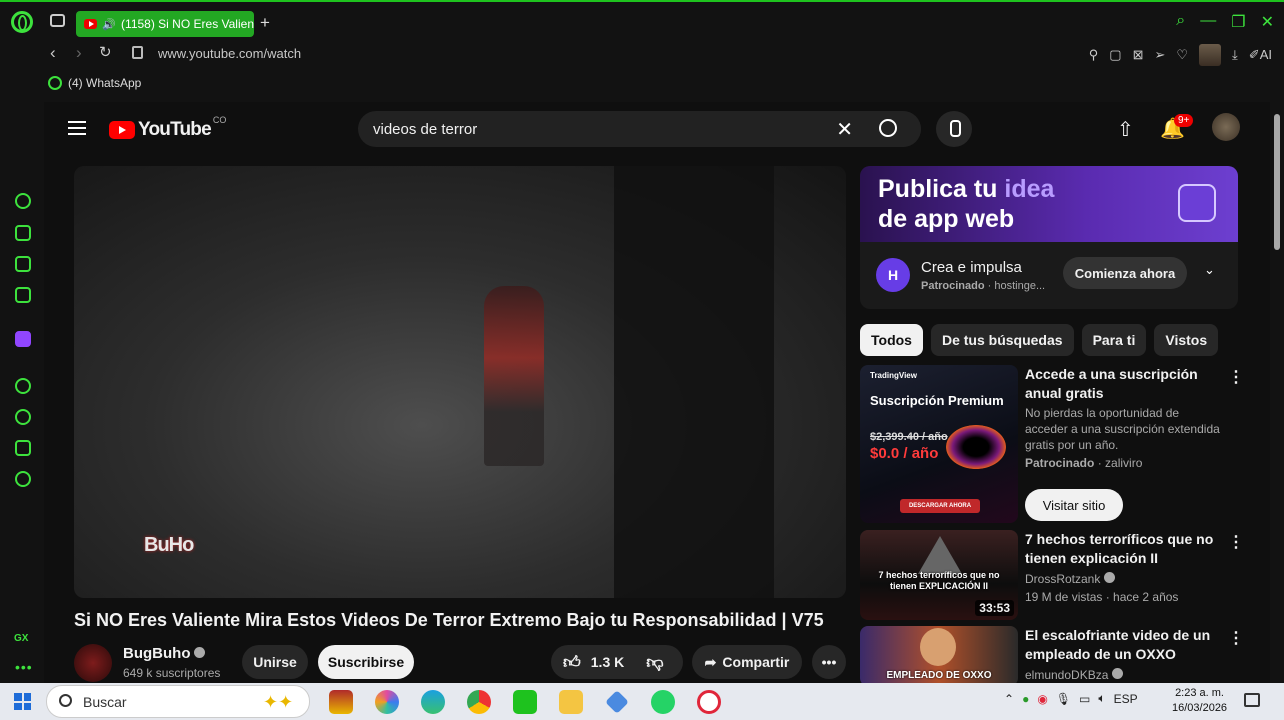 The image size is (1284, 720). What do you see at coordinates (1094, 55) in the screenshot?
I see `pin-icon: ⚲` at bounding box center [1094, 55].